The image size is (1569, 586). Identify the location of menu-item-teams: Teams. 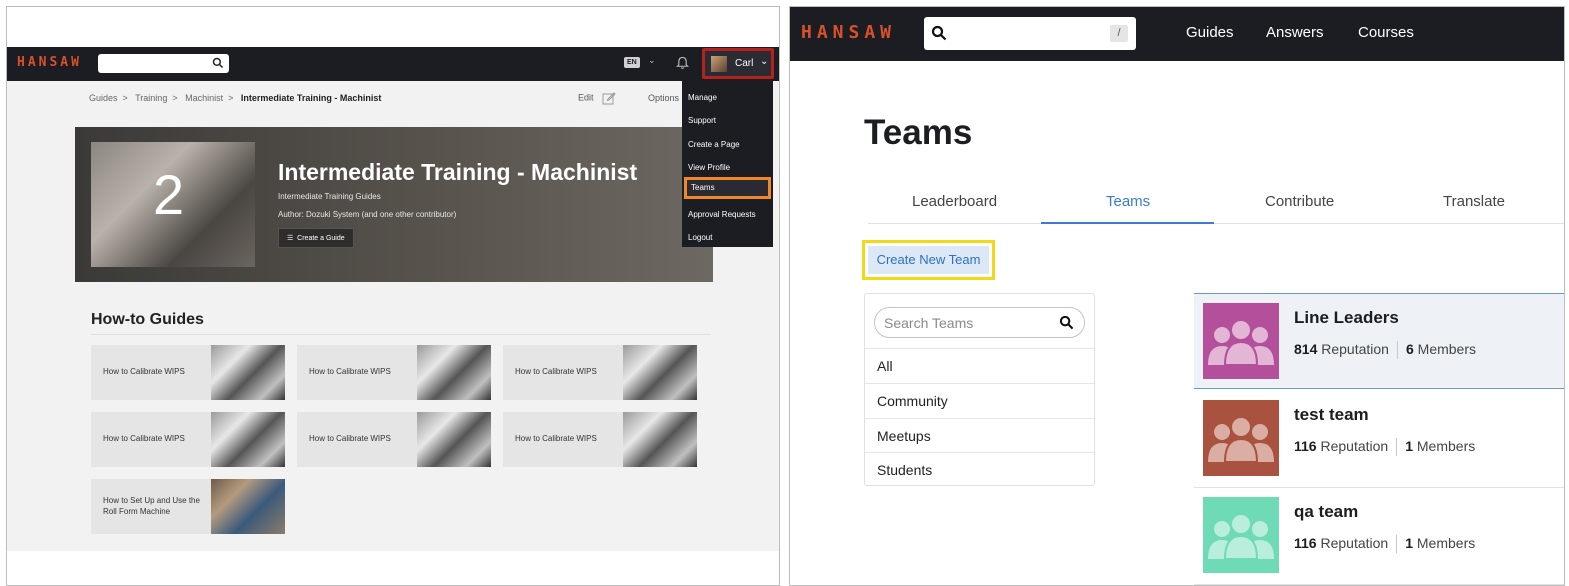
(727, 188).